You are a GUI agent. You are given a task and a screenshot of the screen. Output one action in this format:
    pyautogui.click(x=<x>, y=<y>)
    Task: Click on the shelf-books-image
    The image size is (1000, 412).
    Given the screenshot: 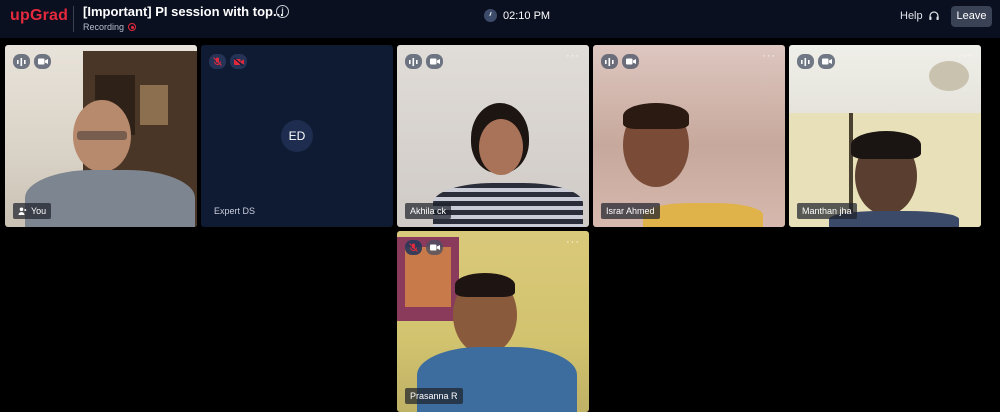 What is the action you would take?
    pyautogui.click(x=154, y=105)
    